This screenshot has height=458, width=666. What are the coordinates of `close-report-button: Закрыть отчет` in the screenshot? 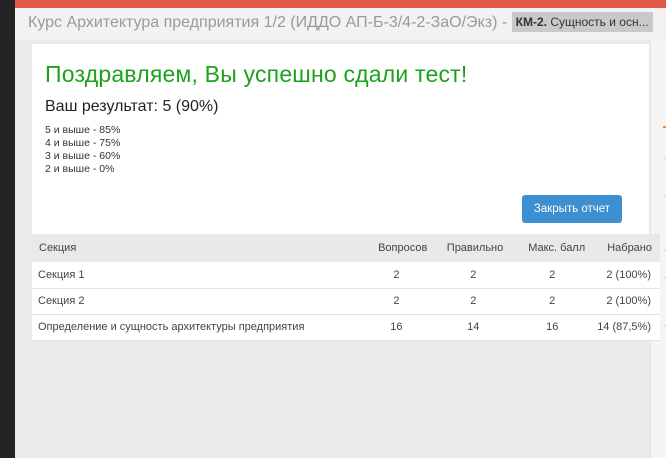 It's located at (572, 209).